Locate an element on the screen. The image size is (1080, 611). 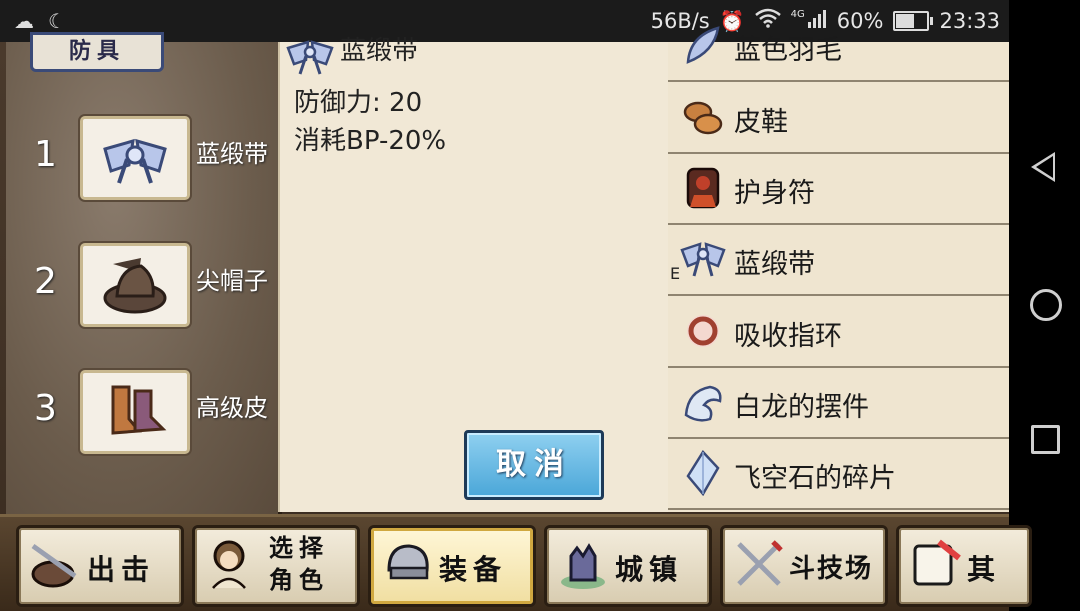
slot-item-label: 蓝缎带 is located at coordinates (232, 154).